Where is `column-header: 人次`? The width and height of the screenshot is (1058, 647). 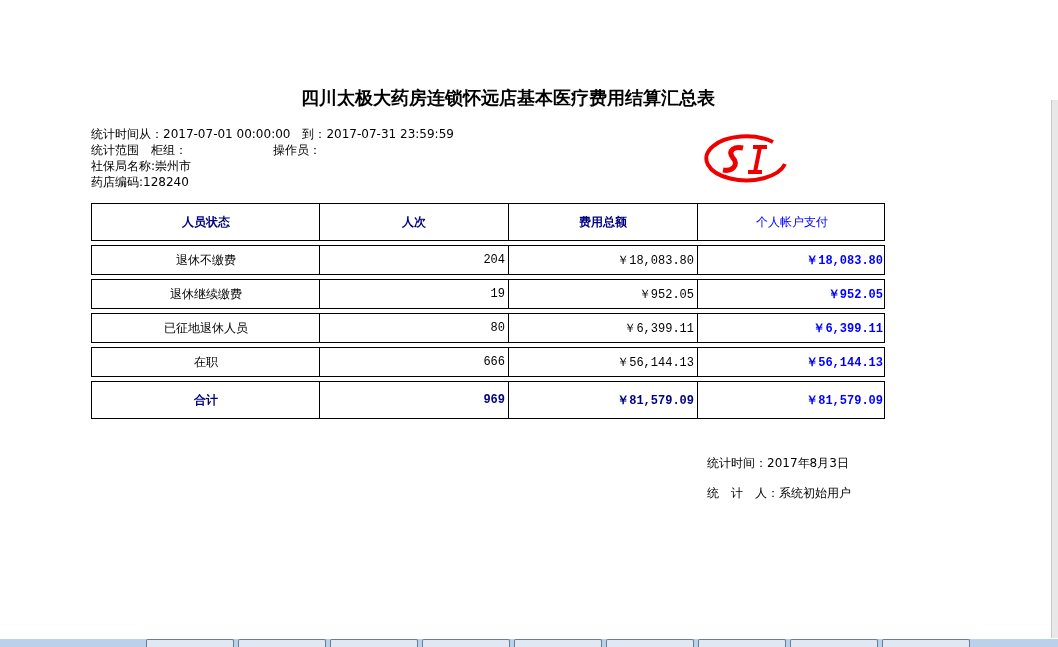 column-header: 人次 is located at coordinates (413, 222).